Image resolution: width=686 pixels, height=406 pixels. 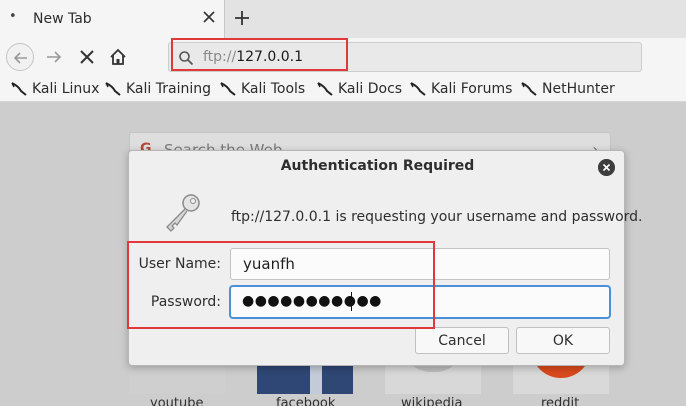 I want to click on bookmark-label: Kali Forums, so click(x=472, y=89).